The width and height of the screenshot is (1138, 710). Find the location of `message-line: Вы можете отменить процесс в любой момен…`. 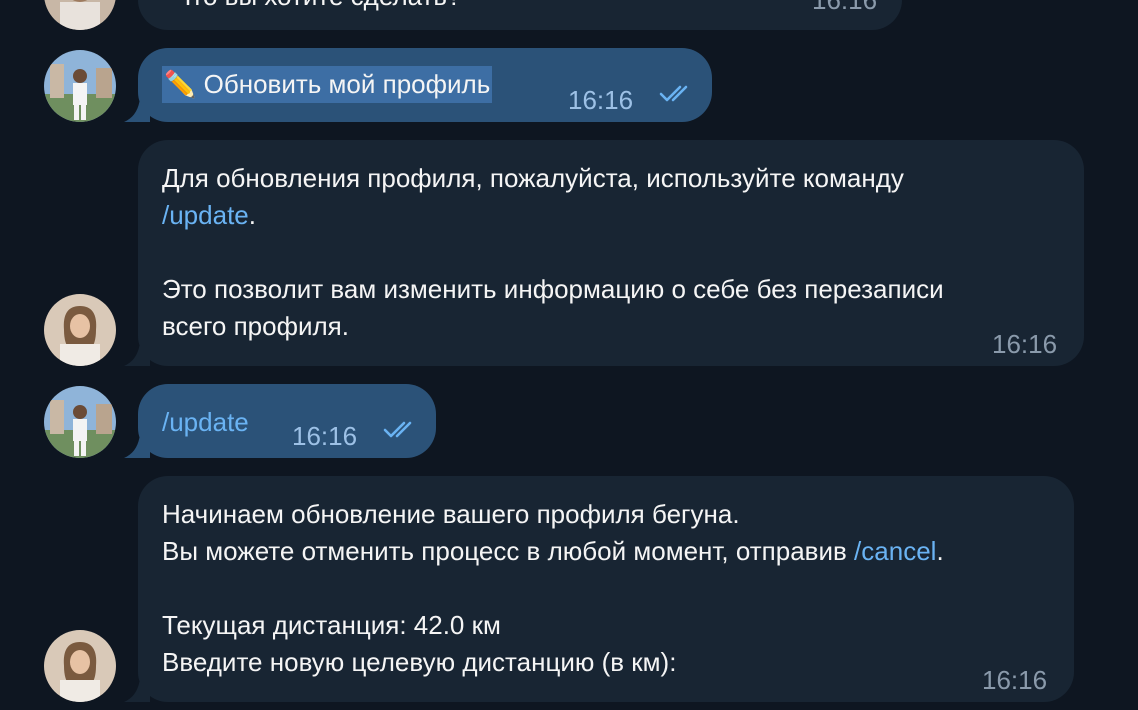

message-line: Вы можете отменить процесс в любой момен… is located at coordinates (508, 551).